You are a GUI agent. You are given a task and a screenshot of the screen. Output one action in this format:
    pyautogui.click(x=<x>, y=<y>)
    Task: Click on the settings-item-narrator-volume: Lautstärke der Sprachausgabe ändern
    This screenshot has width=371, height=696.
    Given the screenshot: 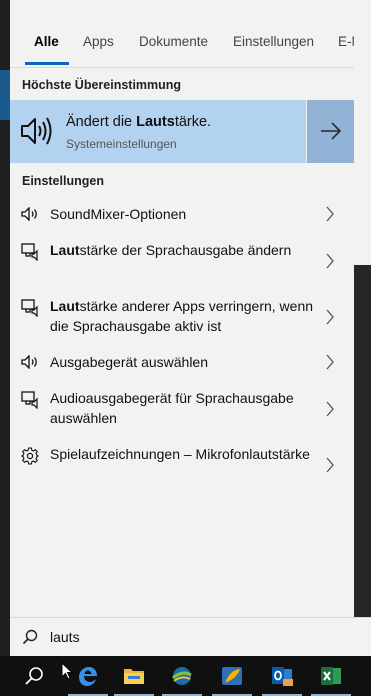 What is the action you would take?
    pyautogui.click(x=182, y=260)
    